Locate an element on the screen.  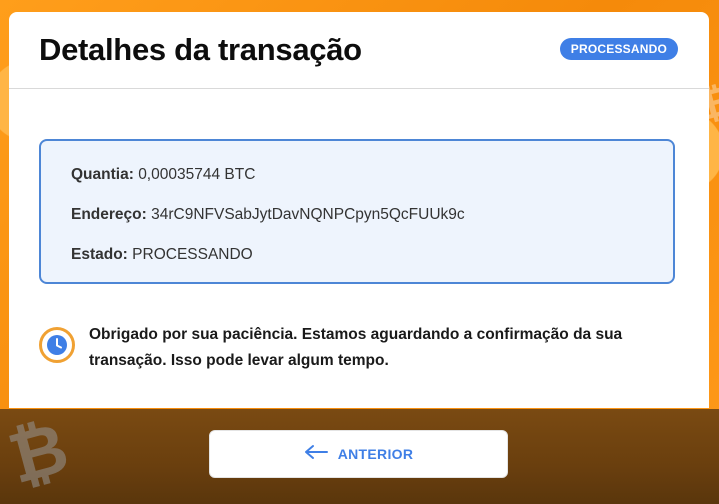
amount-label: Quantia: is located at coordinates (102, 174).